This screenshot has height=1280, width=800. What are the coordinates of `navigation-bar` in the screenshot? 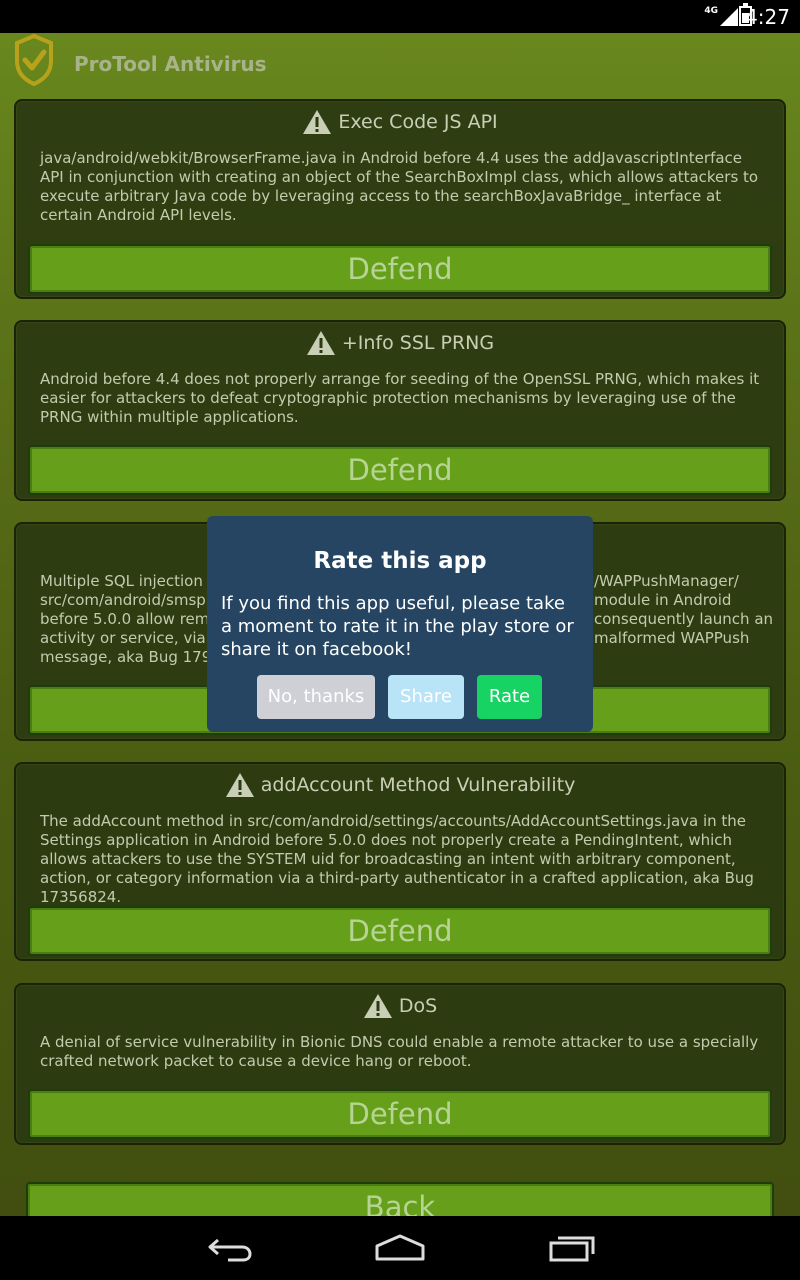 It's located at (400, 1248).